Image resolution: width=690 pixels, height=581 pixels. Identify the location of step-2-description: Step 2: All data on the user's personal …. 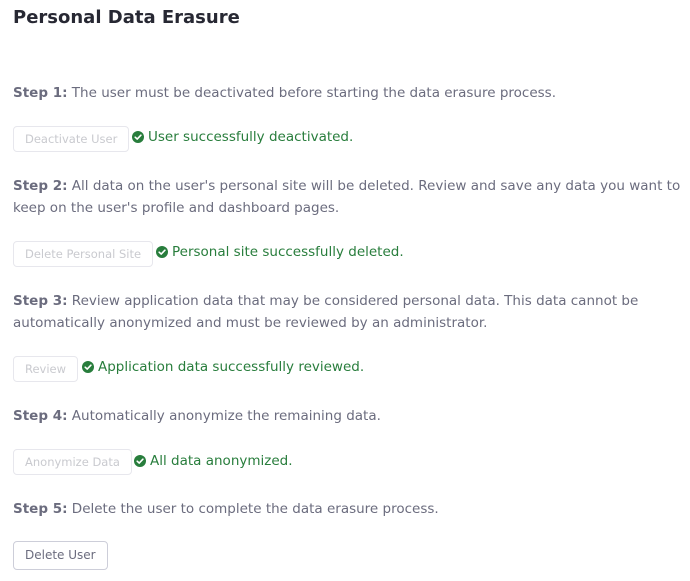
(349, 197).